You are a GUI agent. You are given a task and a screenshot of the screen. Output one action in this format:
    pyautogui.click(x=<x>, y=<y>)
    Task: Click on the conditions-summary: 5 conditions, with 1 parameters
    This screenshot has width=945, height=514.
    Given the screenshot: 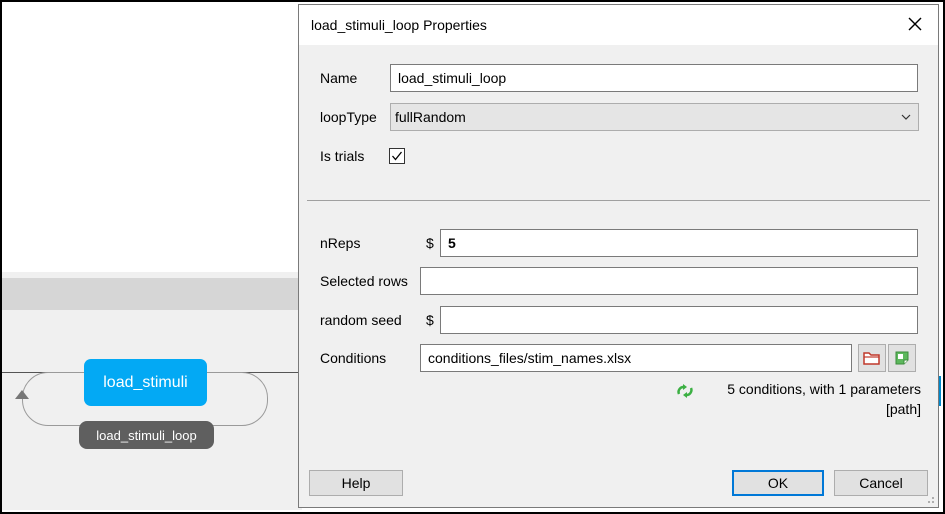 What is the action you would take?
    pyautogui.click(x=824, y=389)
    